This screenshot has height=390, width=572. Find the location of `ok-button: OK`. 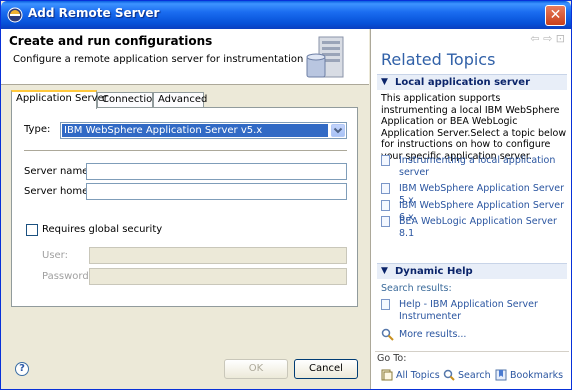

ok-button: OK is located at coordinates (256, 369).